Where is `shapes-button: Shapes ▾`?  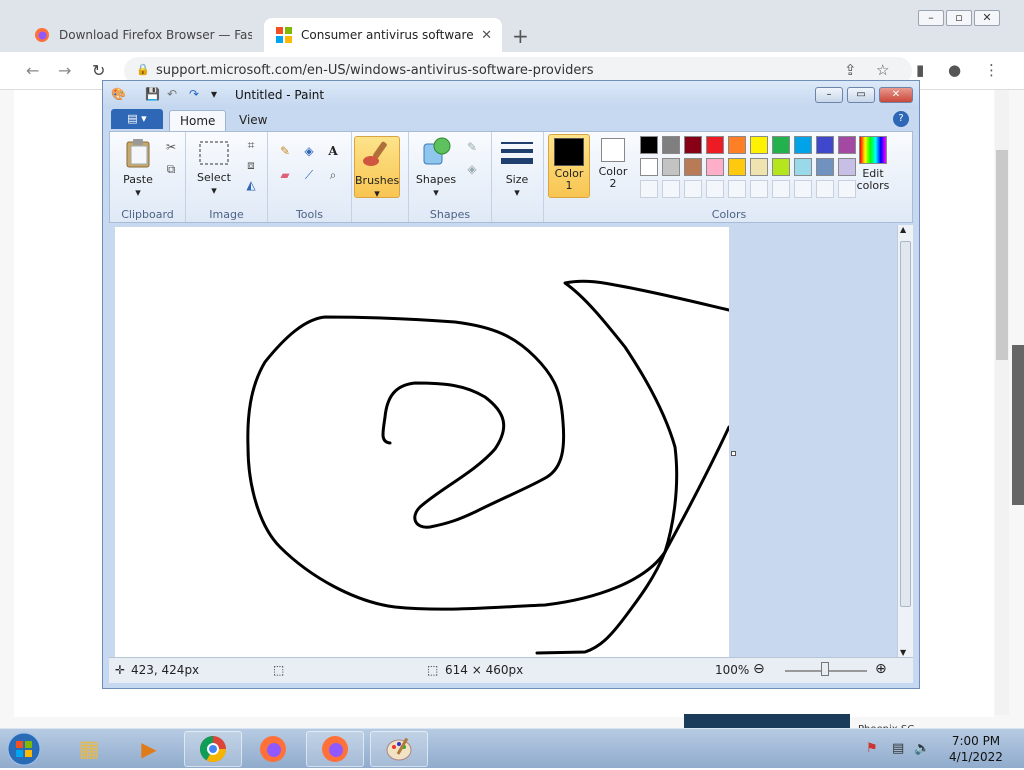
shapes-button: Shapes ▾ is located at coordinates (436, 167).